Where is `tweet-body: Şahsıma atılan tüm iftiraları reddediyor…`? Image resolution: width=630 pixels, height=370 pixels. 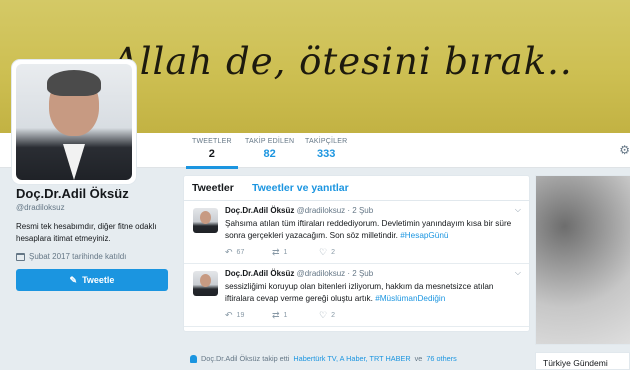
tweet-body: Şahsıma atılan tüm iftiraları reddediyor… is located at coordinates (368, 229).